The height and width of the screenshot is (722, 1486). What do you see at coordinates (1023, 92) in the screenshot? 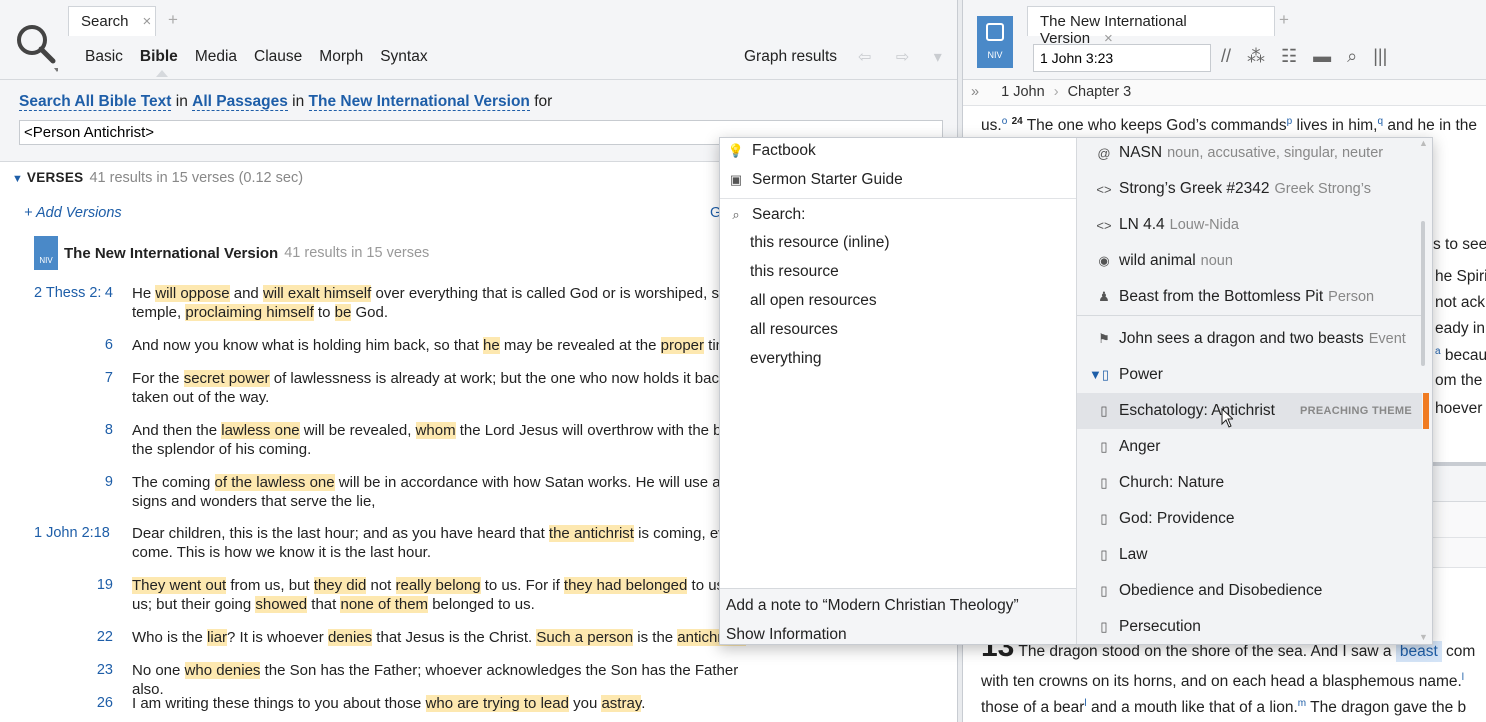
I see `breadcrumb-book: 1 John` at bounding box center [1023, 92].